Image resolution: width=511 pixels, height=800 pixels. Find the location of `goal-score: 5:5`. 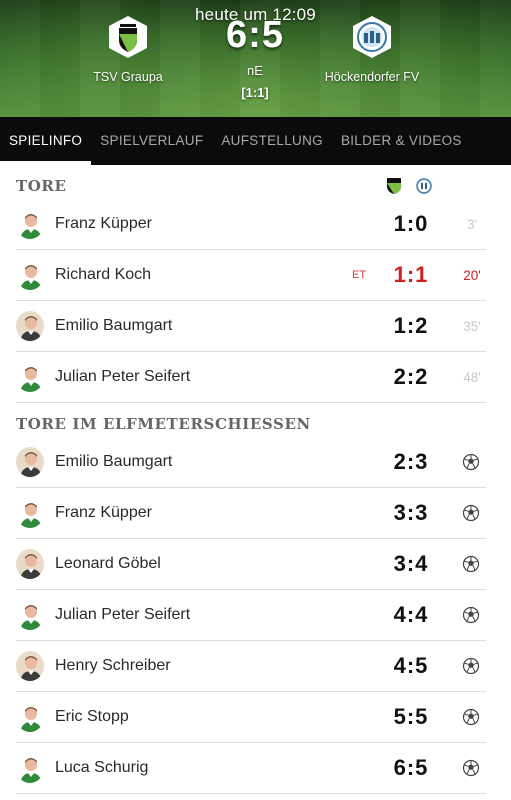

goal-score: 5:5 is located at coordinates (411, 716).